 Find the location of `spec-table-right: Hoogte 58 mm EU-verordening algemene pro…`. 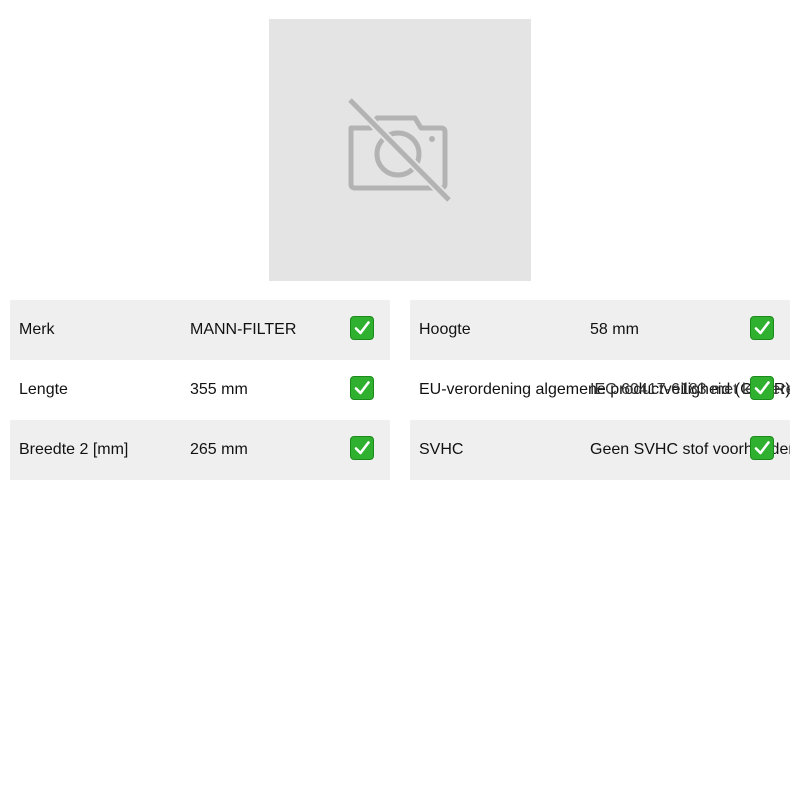

spec-table-right: Hoogte 58 mm EU-verordening algemene pro… is located at coordinates (600, 390).